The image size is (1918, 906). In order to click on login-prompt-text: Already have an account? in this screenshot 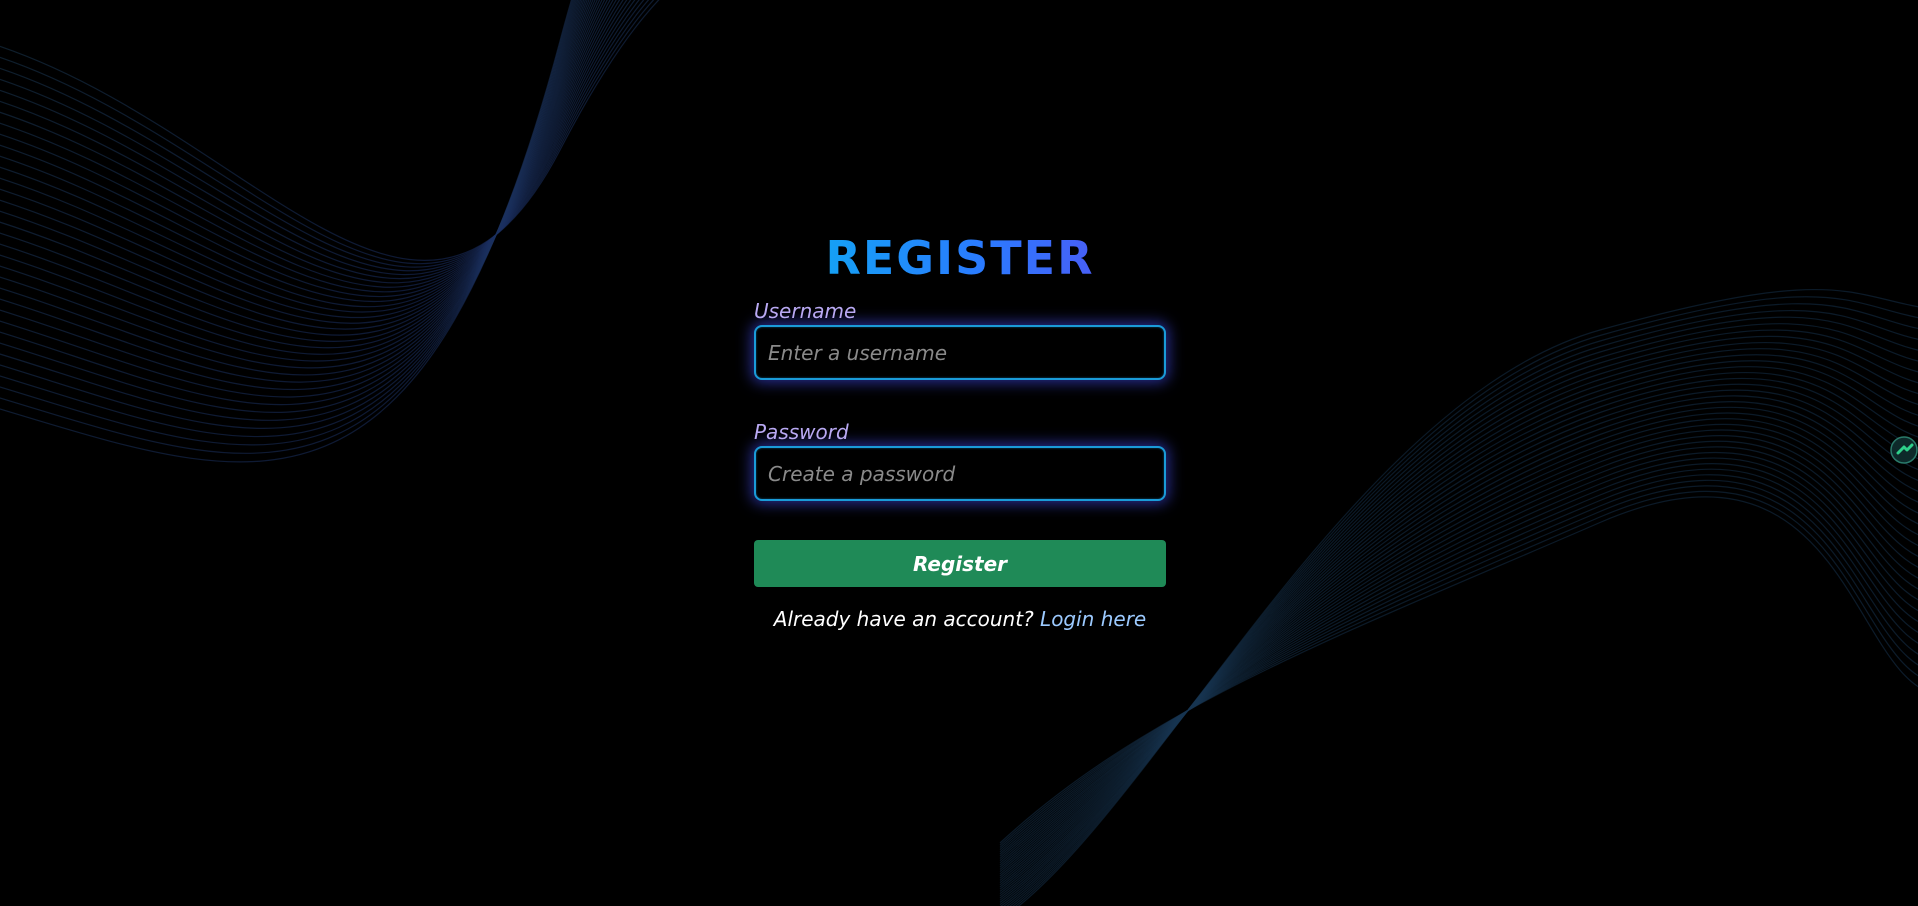, I will do `click(903, 619)`.